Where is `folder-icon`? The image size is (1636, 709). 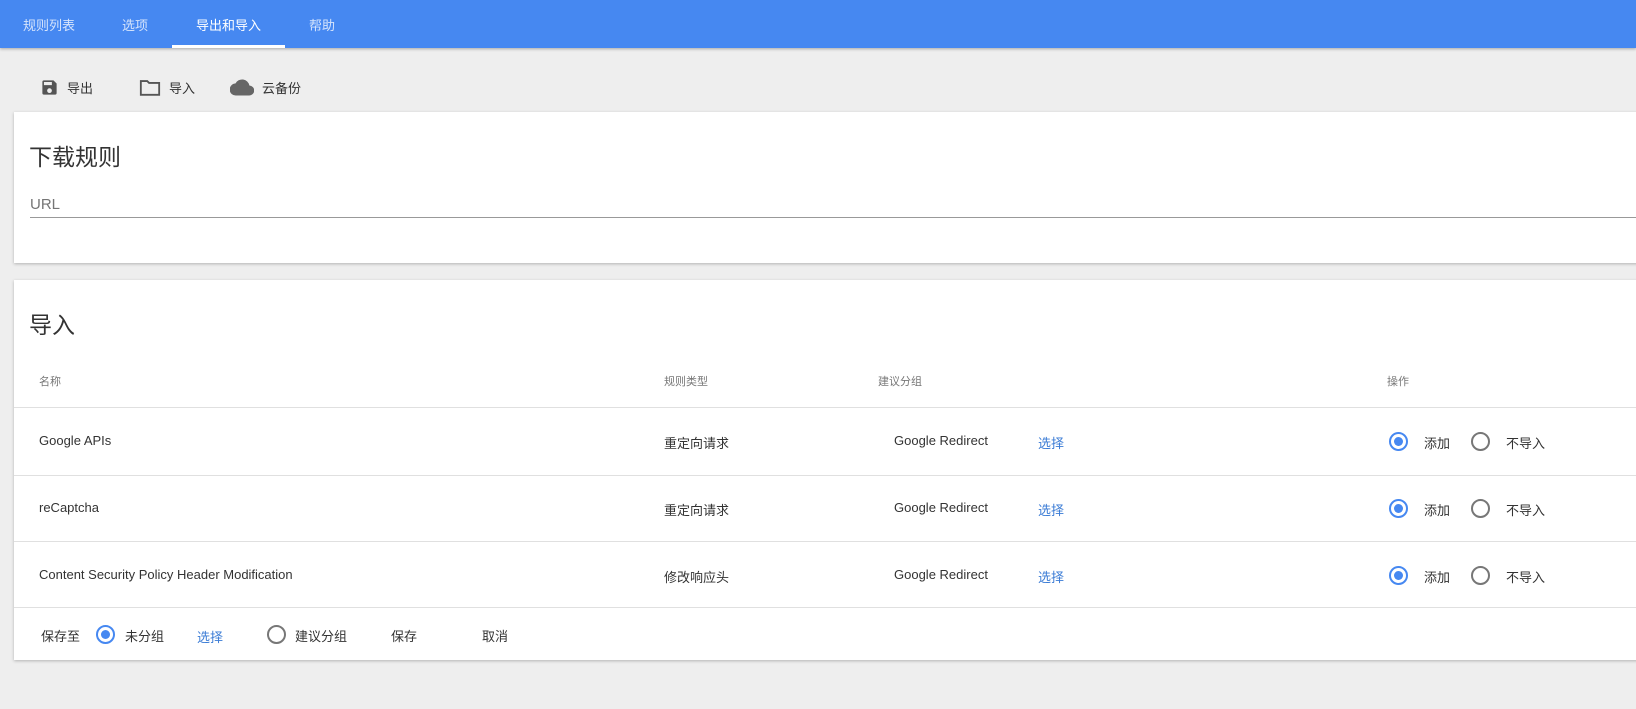
folder-icon is located at coordinates (150, 87).